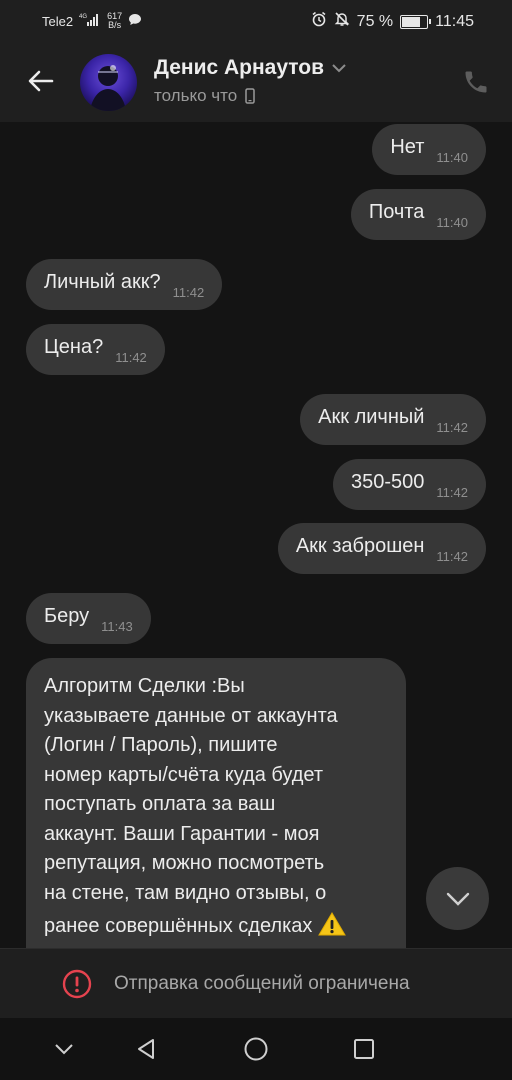 Image resolution: width=512 pixels, height=1080 pixels. What do you see at coordinates (196, 95) in the screenshot?
I see `last-seen: только что` at bounding box center [196, 95].